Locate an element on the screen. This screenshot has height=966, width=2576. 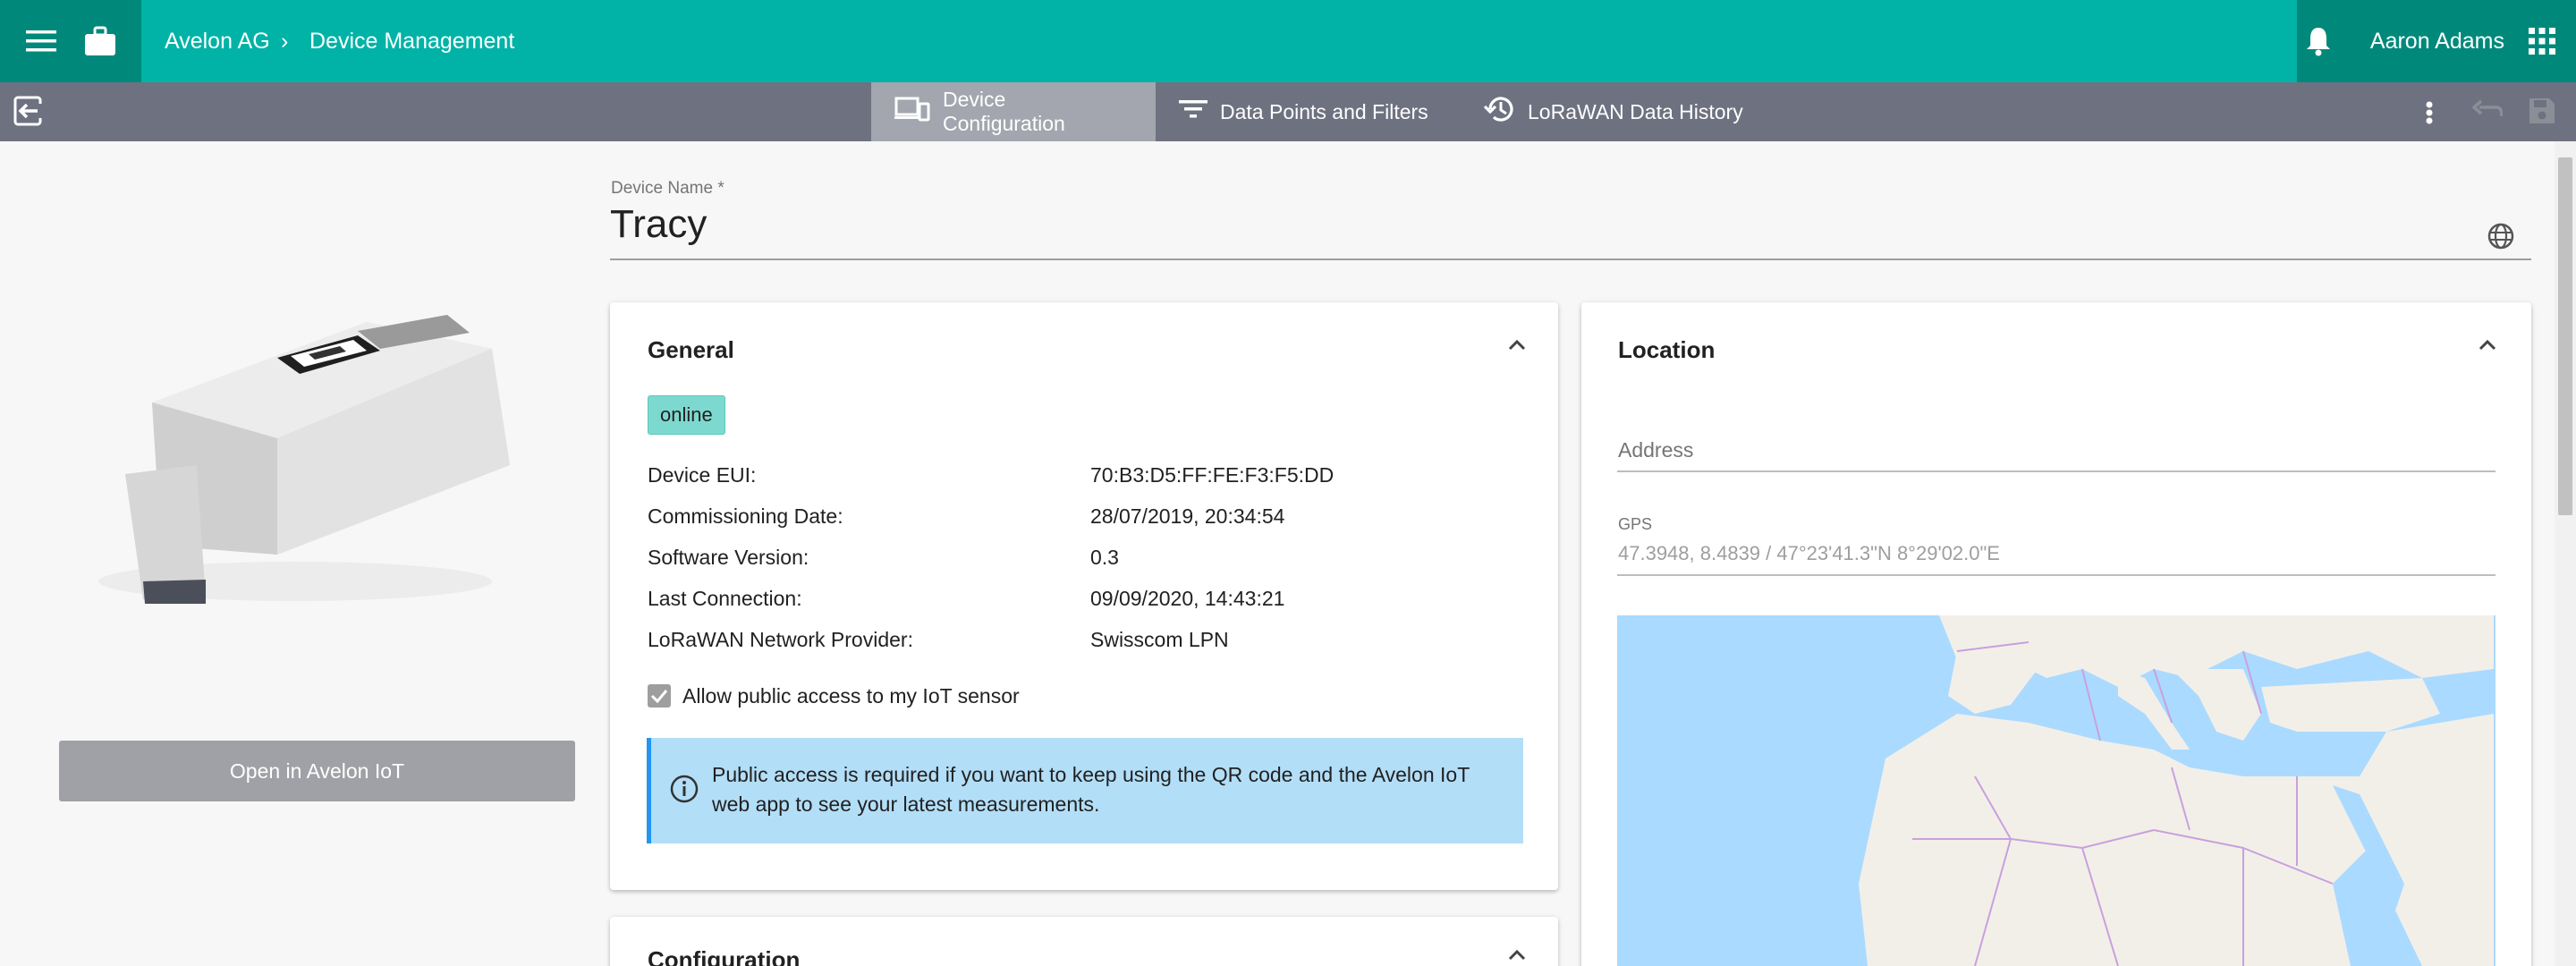
address-input: Address is located at coordinates (1655, 450).